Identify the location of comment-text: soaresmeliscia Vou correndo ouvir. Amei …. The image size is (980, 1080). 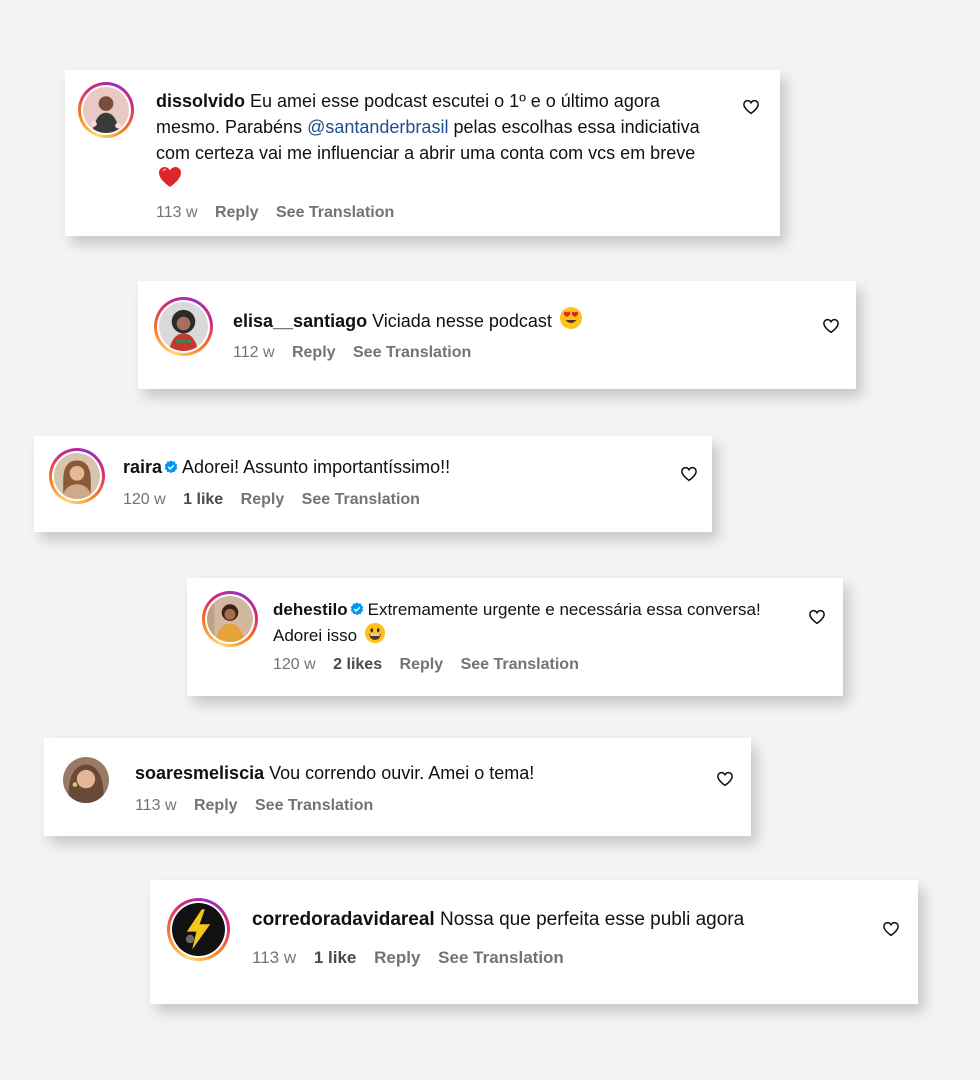
(415, 773).